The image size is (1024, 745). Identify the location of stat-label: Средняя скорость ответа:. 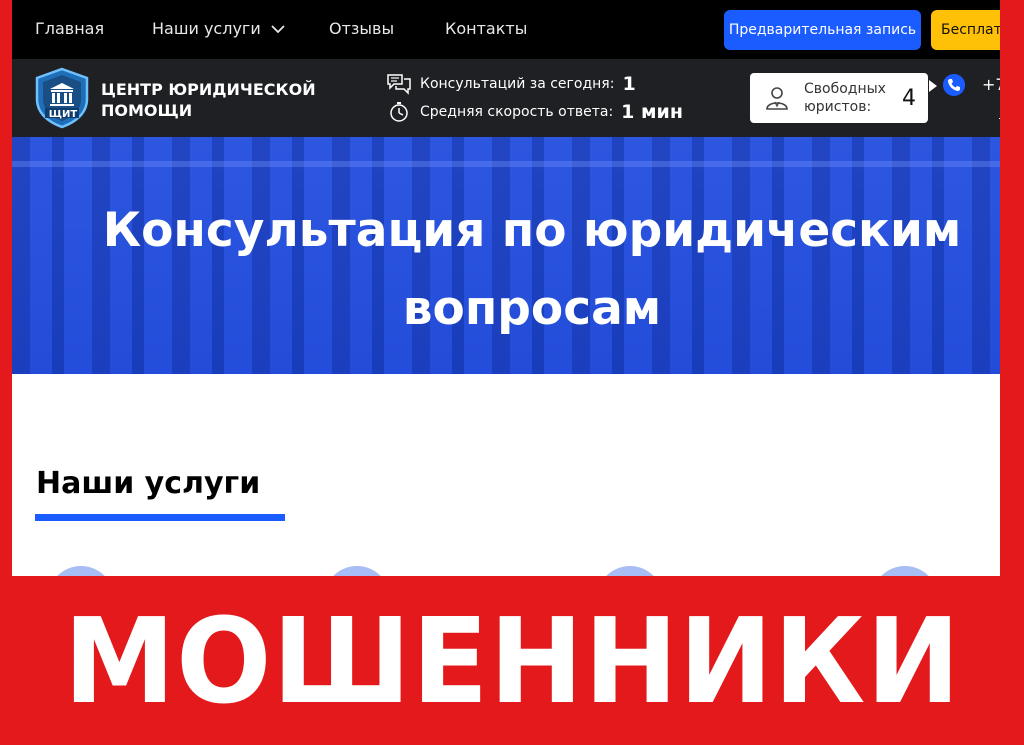
(517, 112).